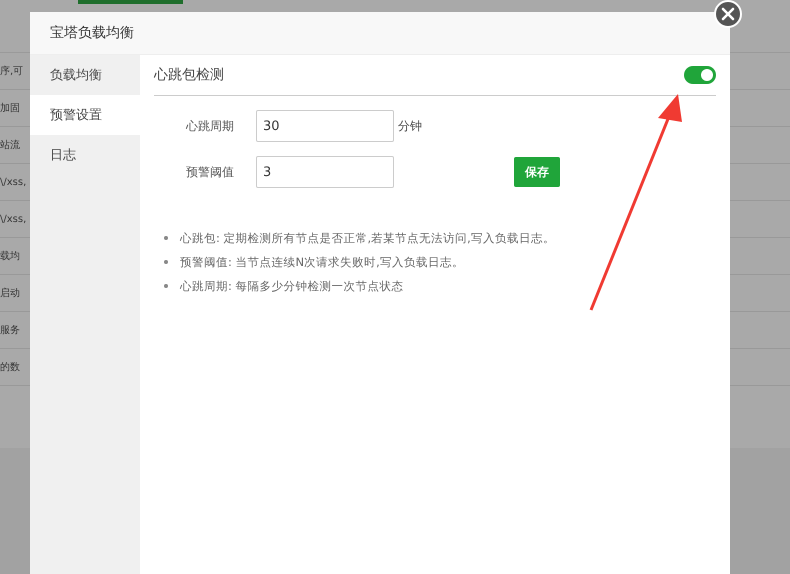 This screenshot has width=790, height=574. Describe the element at coordinates (10, 293) in the screenshot. I see `background-text: 启动` at that location.